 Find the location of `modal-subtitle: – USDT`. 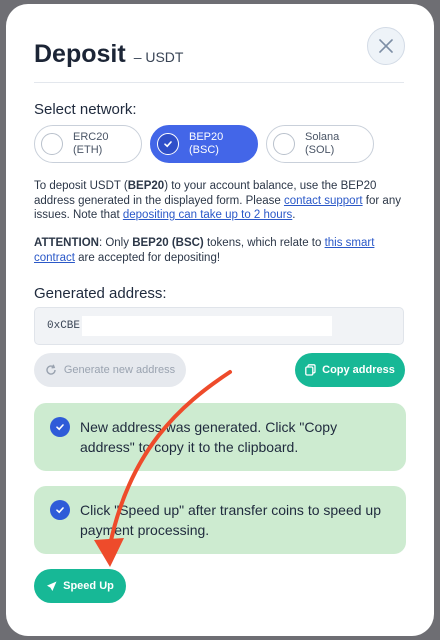

modal-subtitle: – USDT is located at coordinates (158, 57).